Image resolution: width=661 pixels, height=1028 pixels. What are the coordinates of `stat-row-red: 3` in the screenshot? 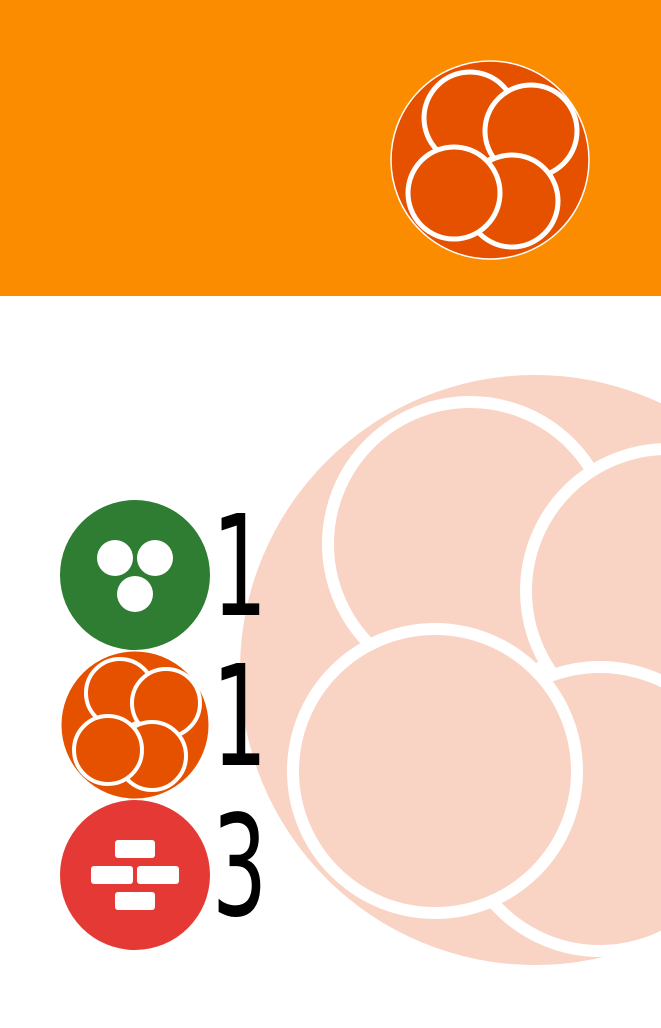 It's located at (190, 869).